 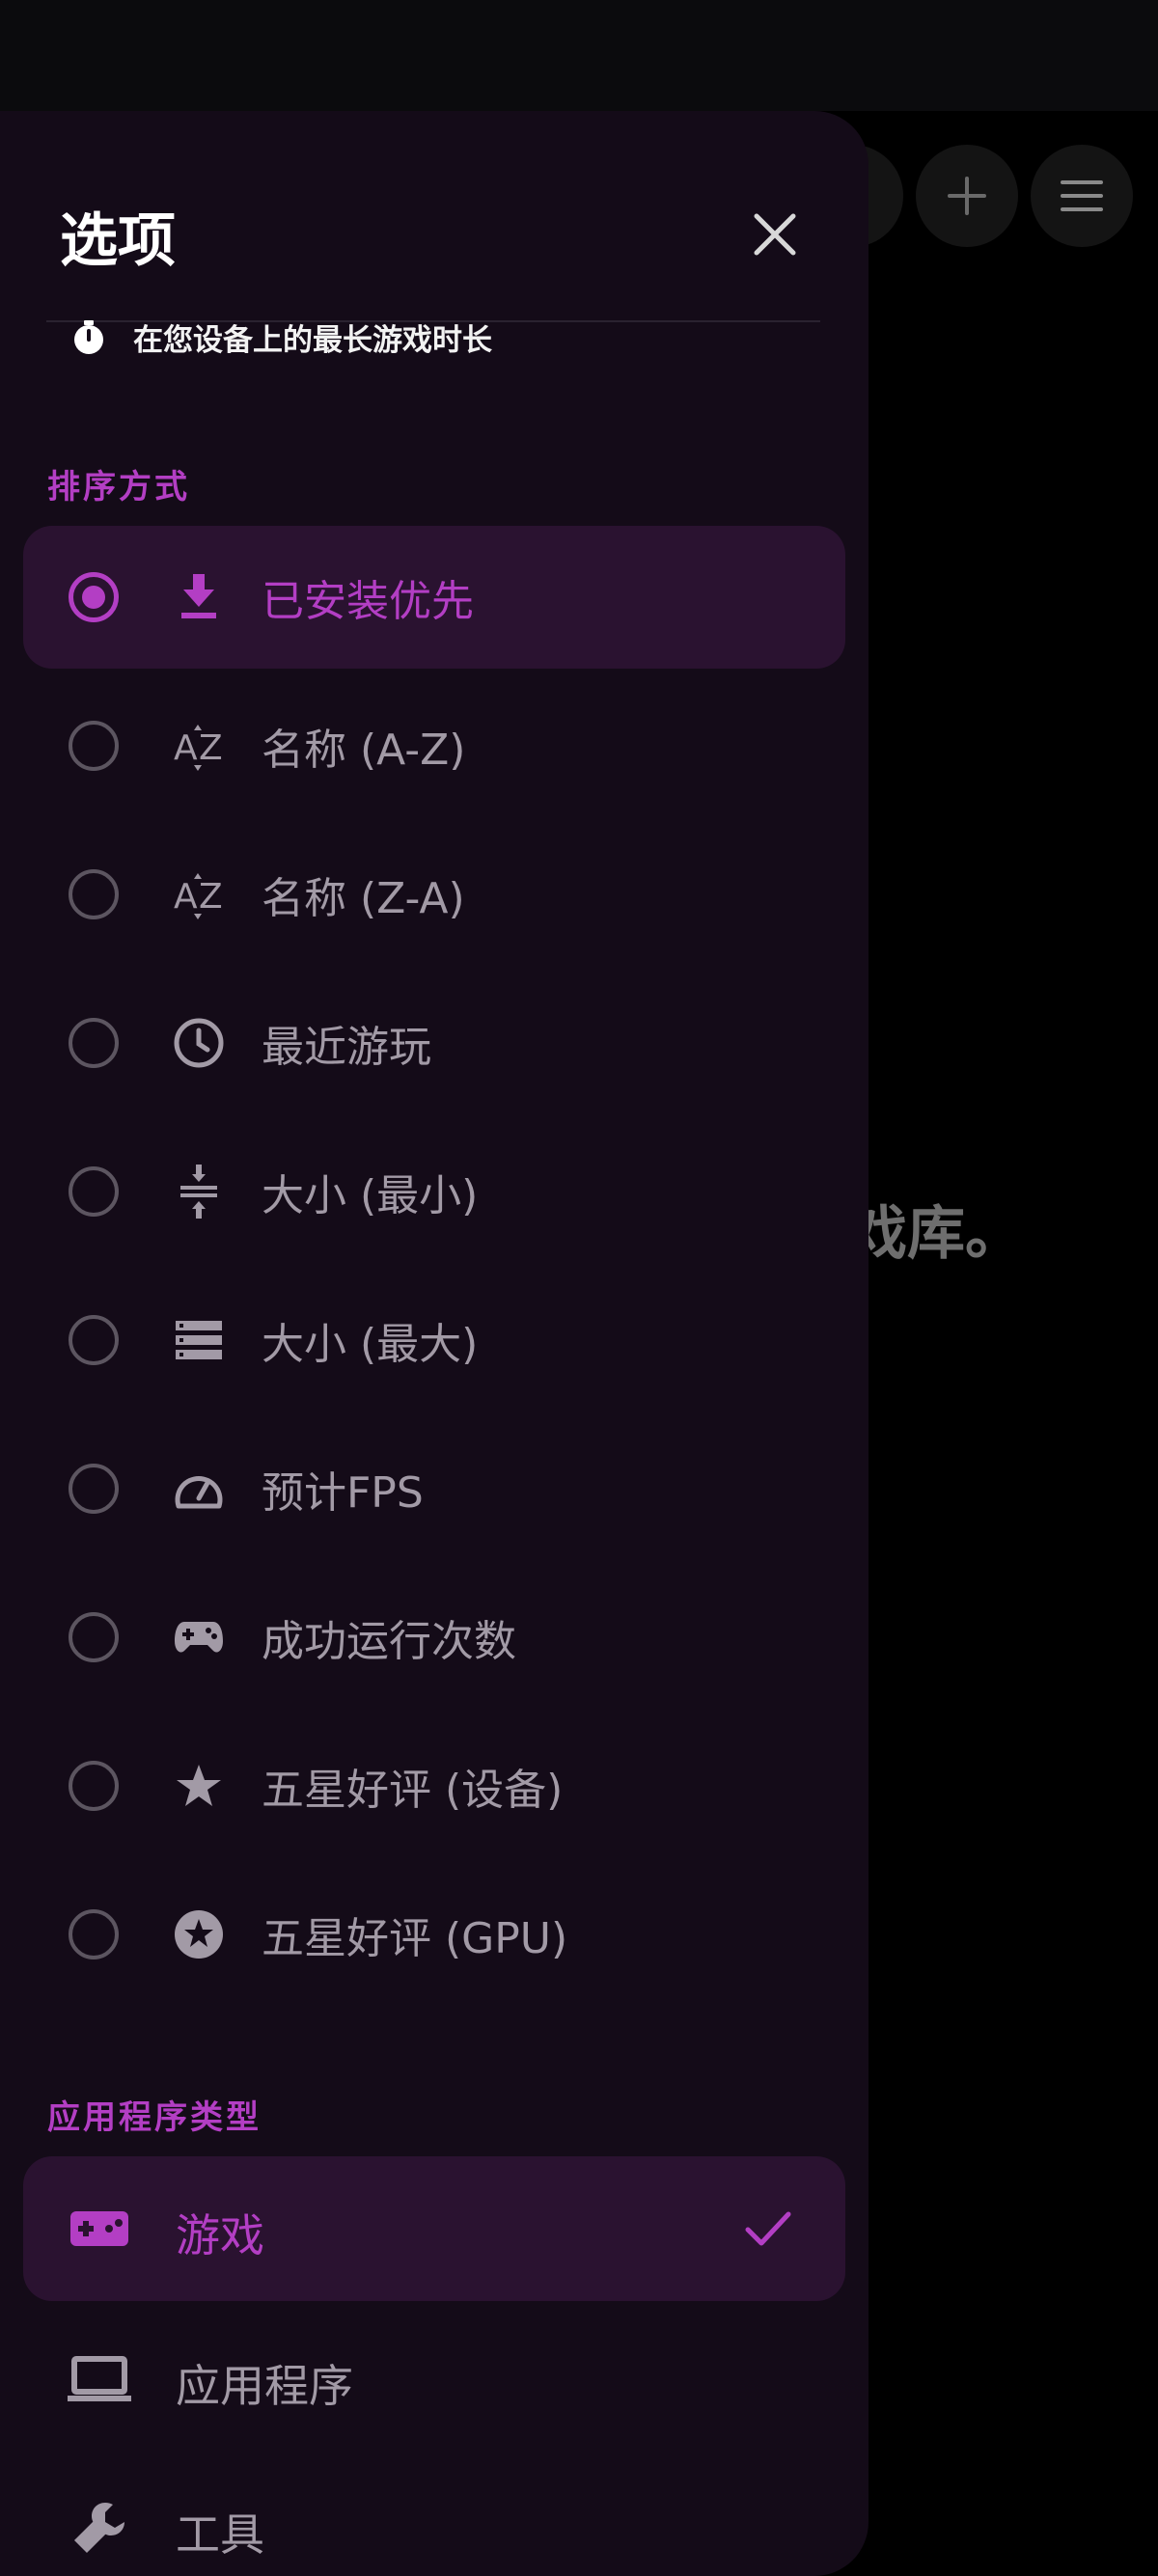 I want to click on sort-option-size-largest: 大小 (最大), so click(x=434, y=1340).